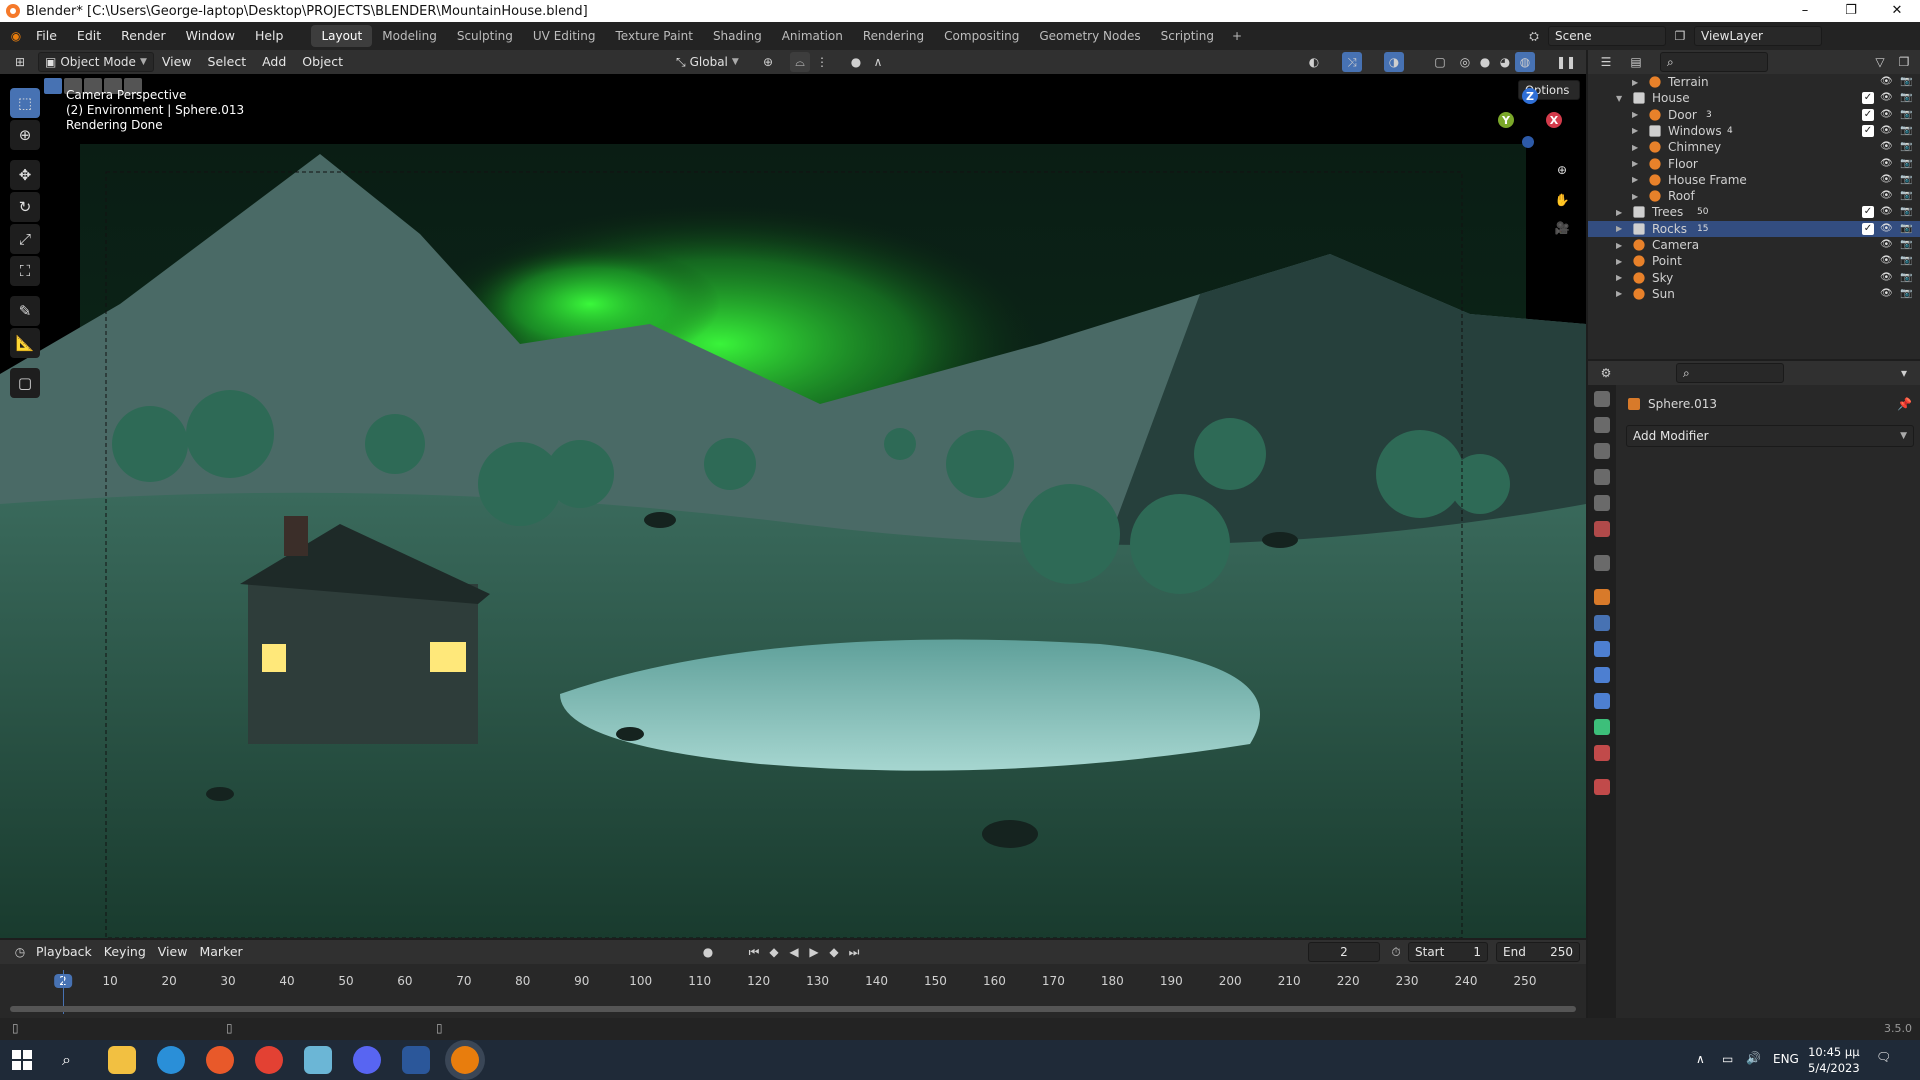  Describe the element at coordinates (25, 271) in the screenshot. I see `transform-tool: ⛶` at that location.